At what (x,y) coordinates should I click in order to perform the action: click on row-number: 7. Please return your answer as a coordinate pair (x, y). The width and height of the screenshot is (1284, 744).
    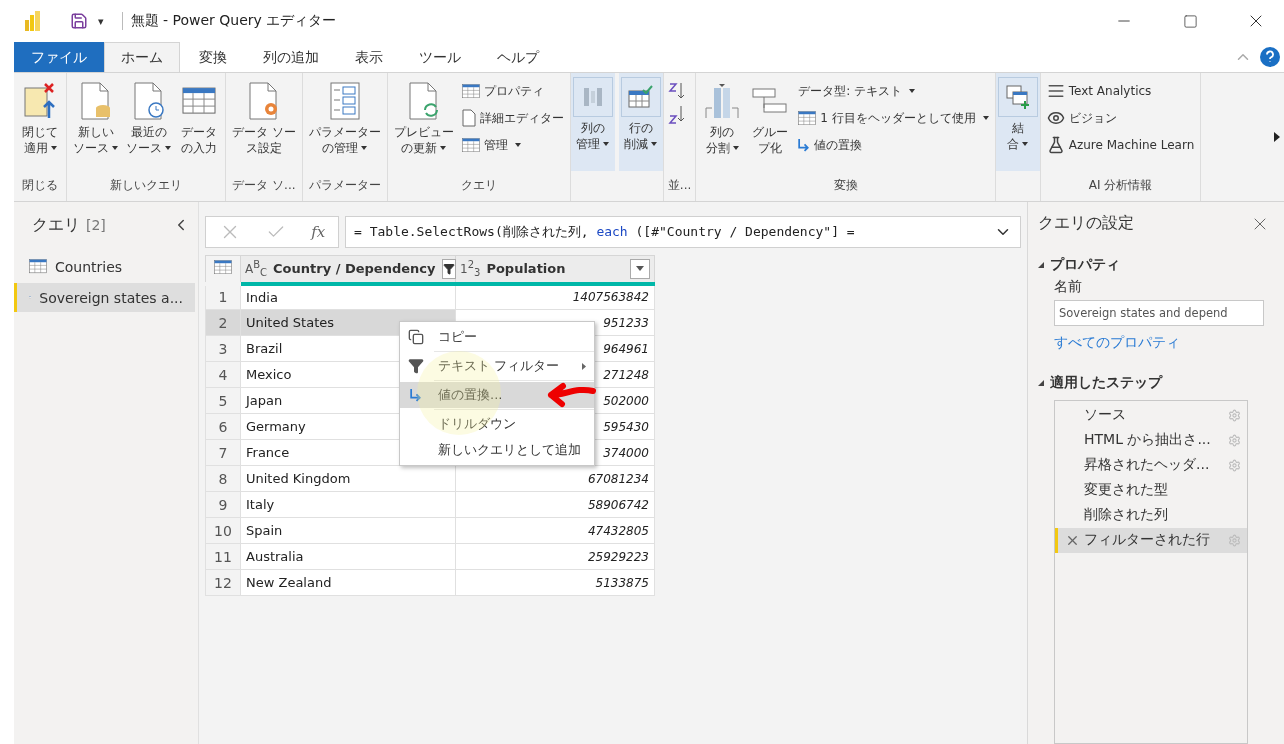
    Looking at the image, I should click on (223, 452).